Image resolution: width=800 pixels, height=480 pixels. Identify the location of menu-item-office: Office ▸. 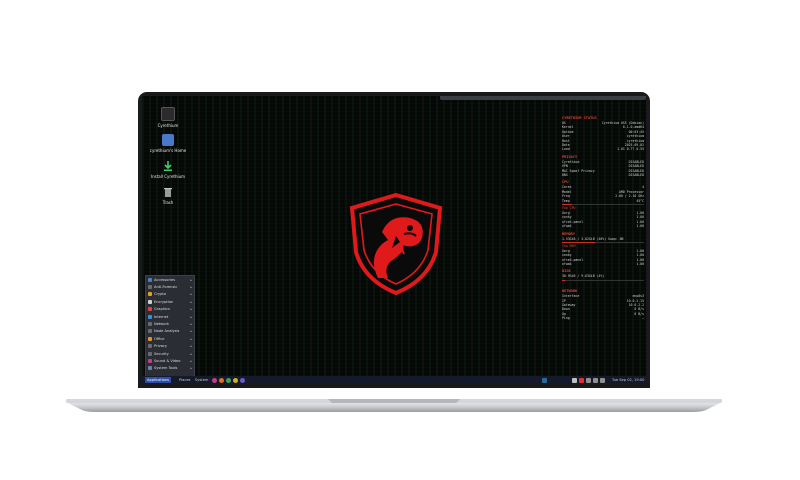
(170, 338).